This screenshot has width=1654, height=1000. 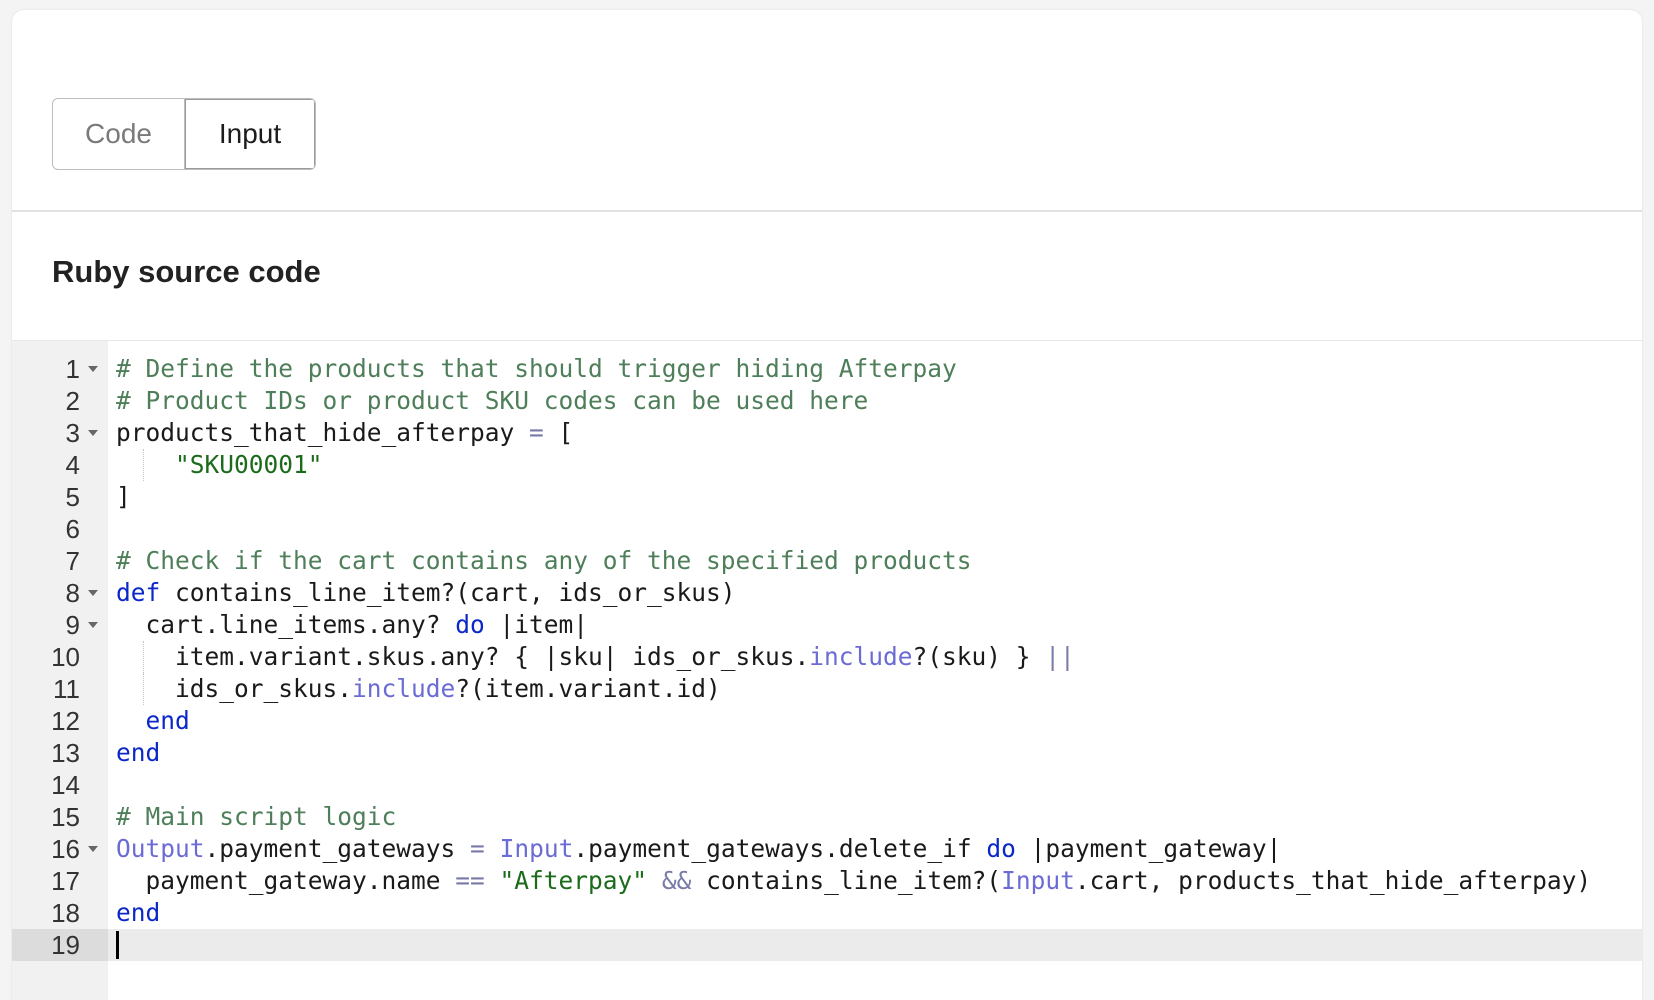 What do you see at coordinates (65, 817) in the screenshot?
I see `line-number: 15` at bounding box center [65, 817].